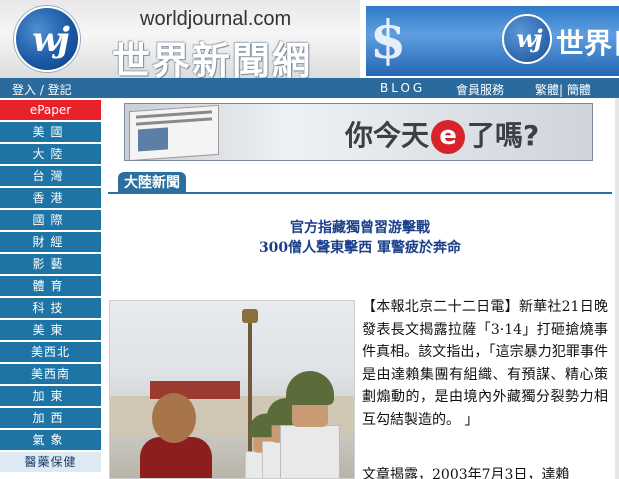  What do you see at coordinates (50, 264) in the screenshot?
I see `sidebar-item-entertainment: 影藝` at bounding box center [50, 264].